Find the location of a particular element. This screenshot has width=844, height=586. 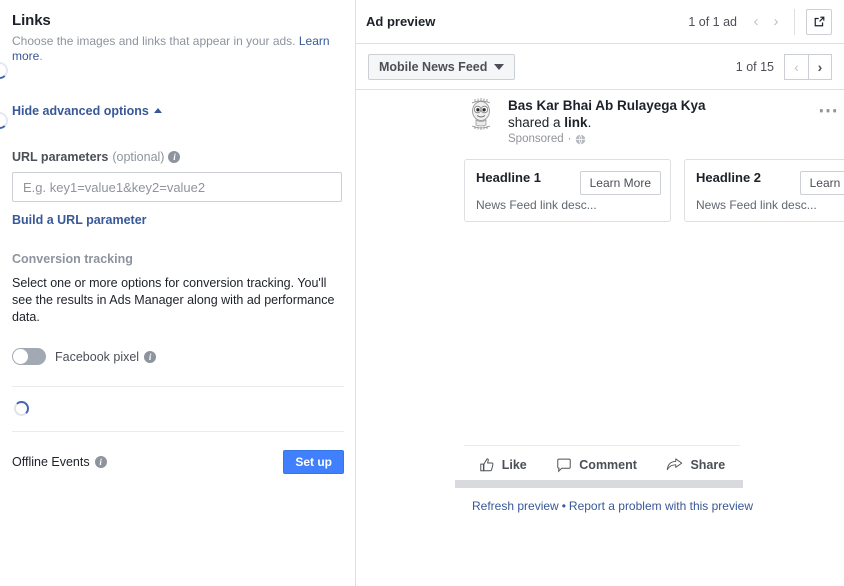

ad-page-name: Bas Kar Bhai Ab Rulayega Kya is located at coordinates (607, 105).